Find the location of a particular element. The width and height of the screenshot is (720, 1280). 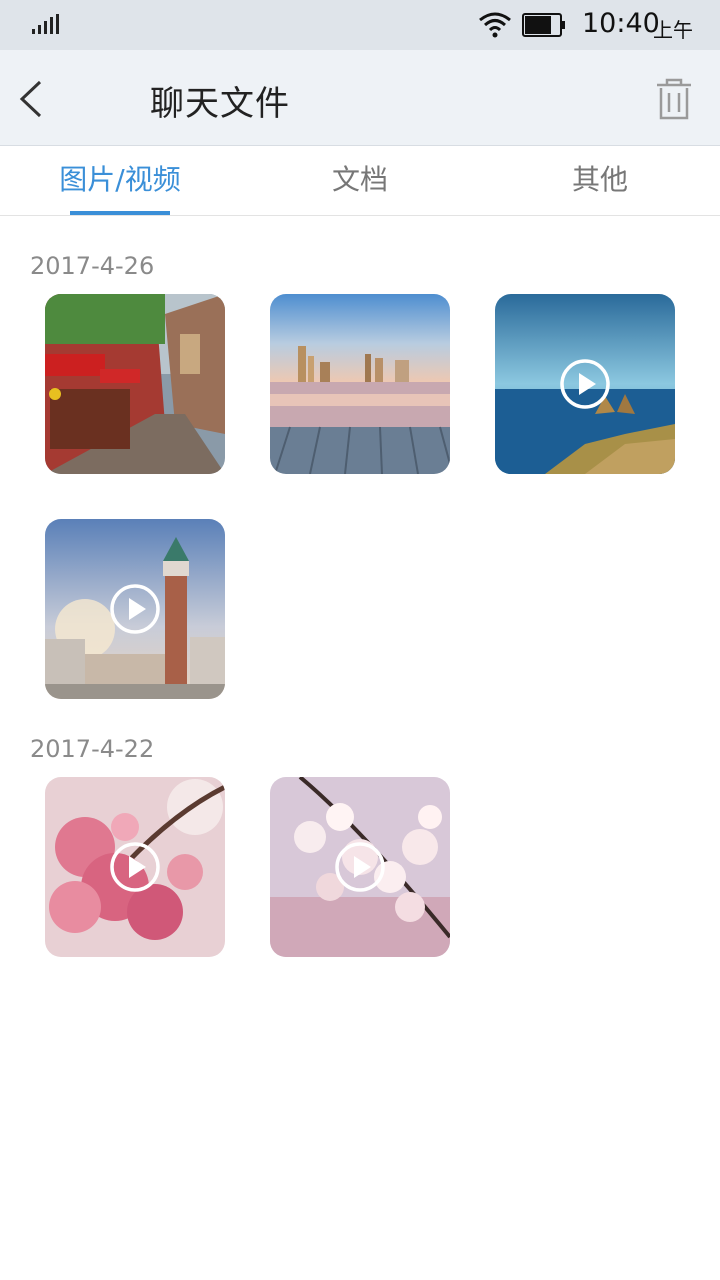

active-tab-indicator is located at coordinates (120, 213).